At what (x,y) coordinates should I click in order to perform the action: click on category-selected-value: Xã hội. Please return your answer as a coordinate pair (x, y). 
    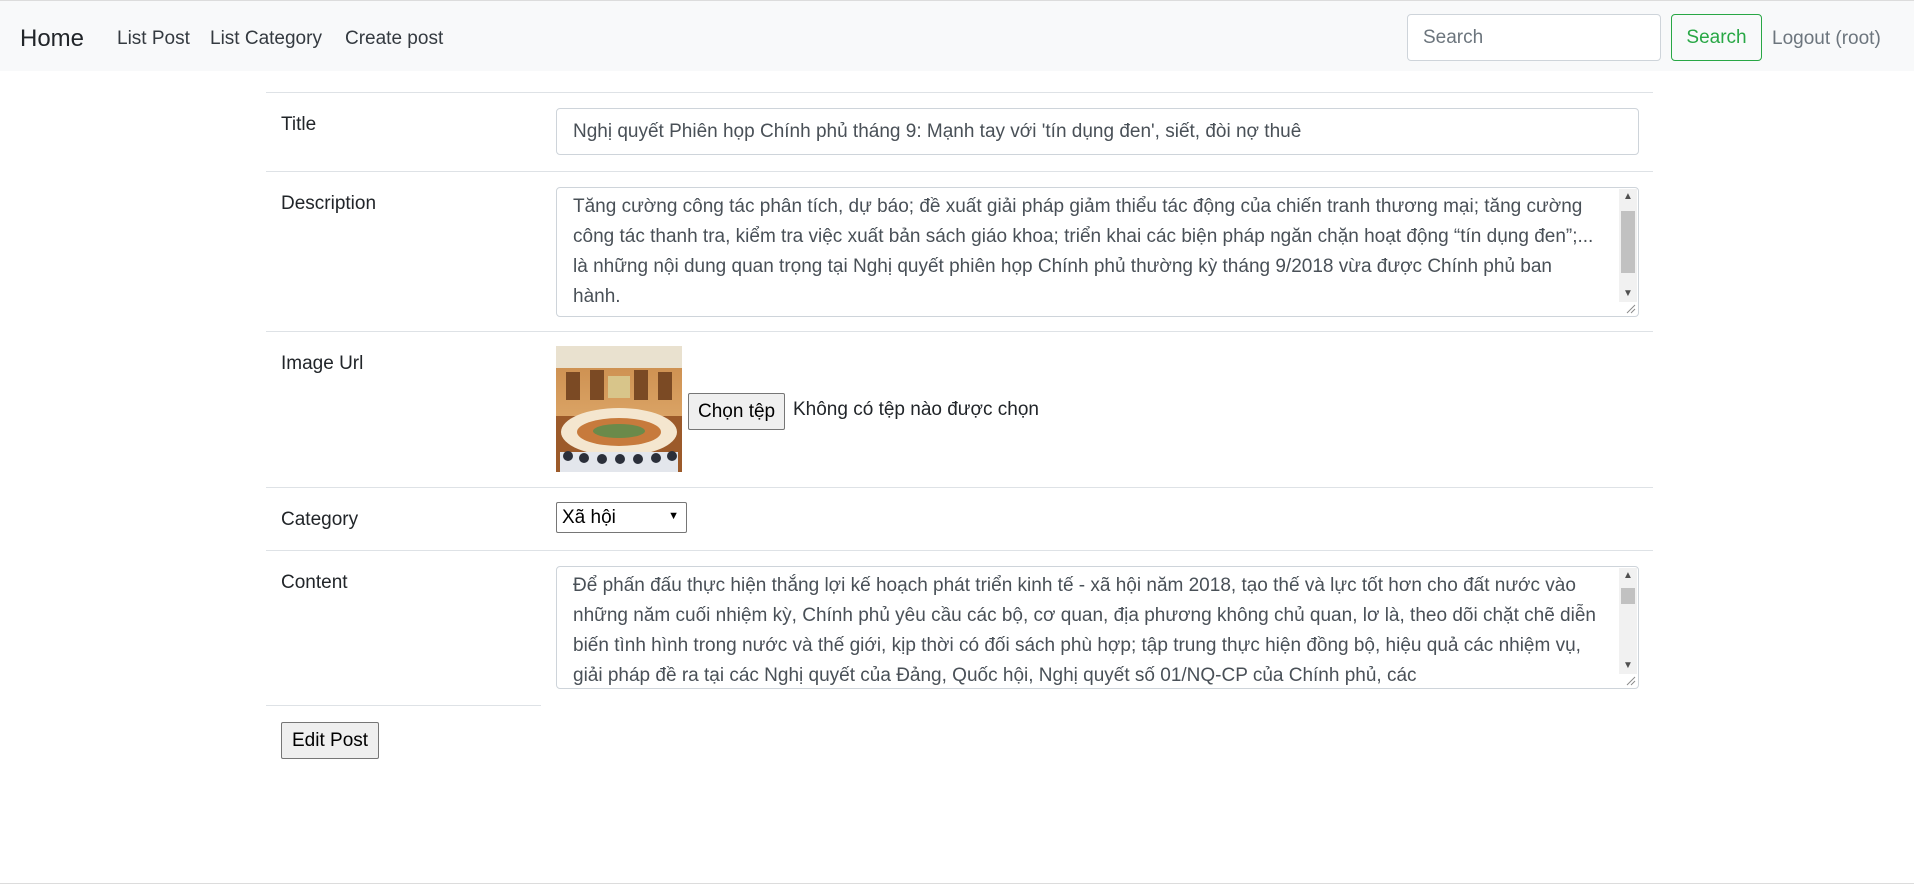
    Looking at the image, I should click on (589, 517).